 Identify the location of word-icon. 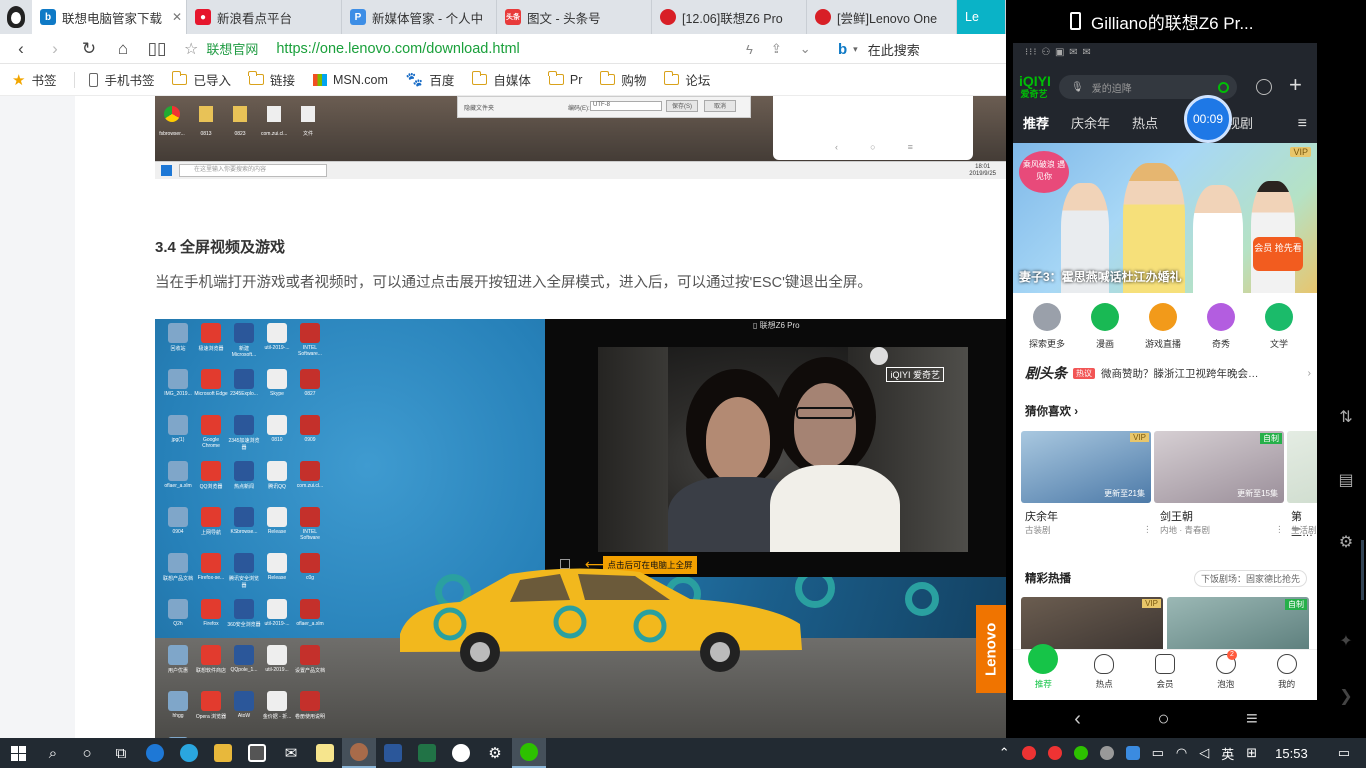
(393, 753).